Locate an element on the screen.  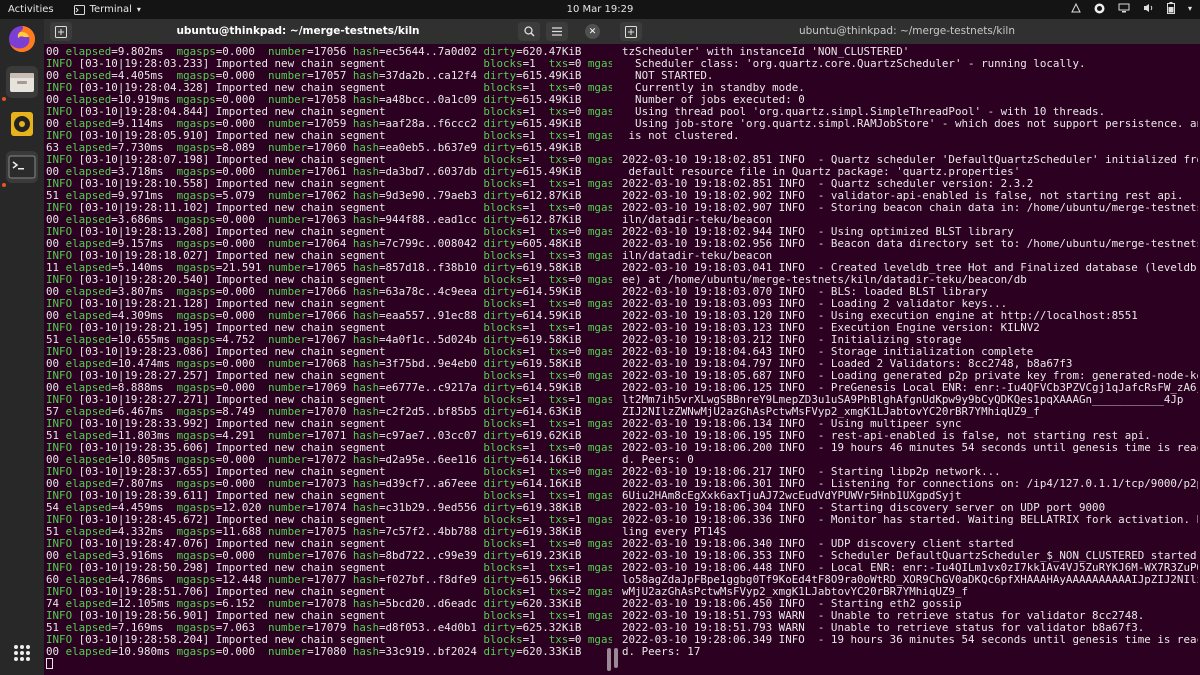
show-apps-icon is located at coordinates (22, 653).